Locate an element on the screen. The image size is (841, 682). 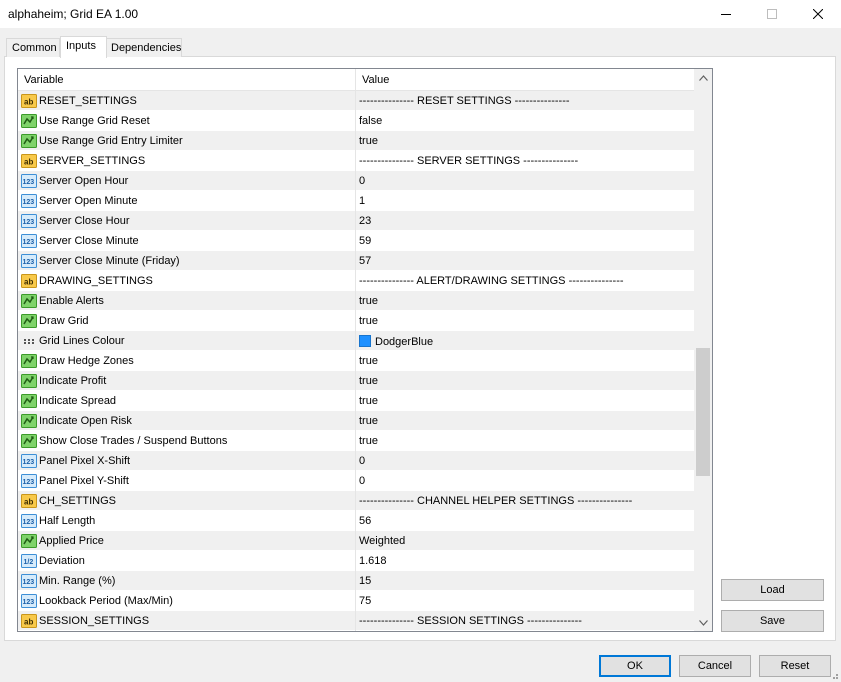
table-row: Enable Alerts true is located at coordinates (356, 301).